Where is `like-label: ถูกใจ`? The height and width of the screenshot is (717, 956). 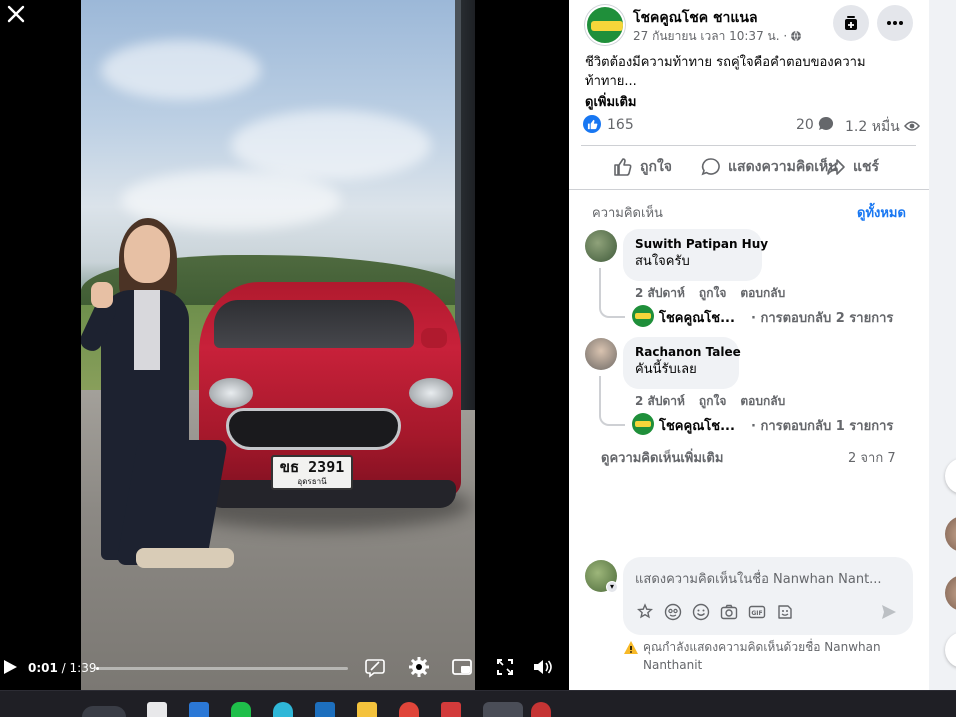 like-label: ถูกใจ is located at coordinates (656, 167).